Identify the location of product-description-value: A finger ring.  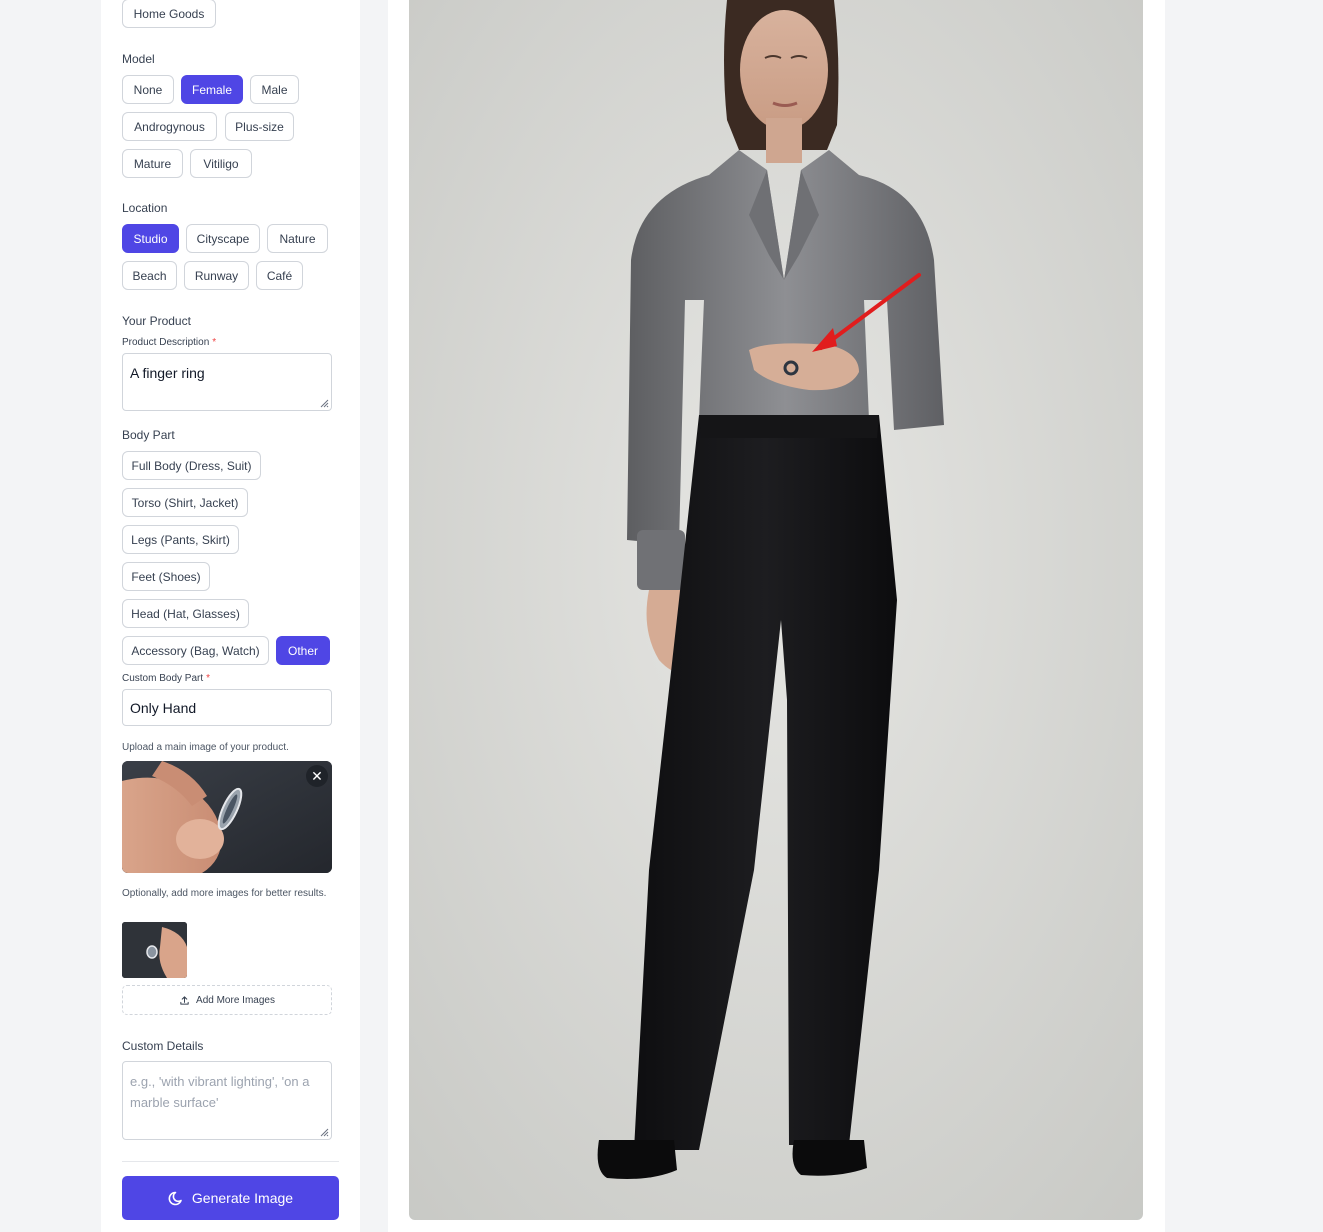
(167, 373).